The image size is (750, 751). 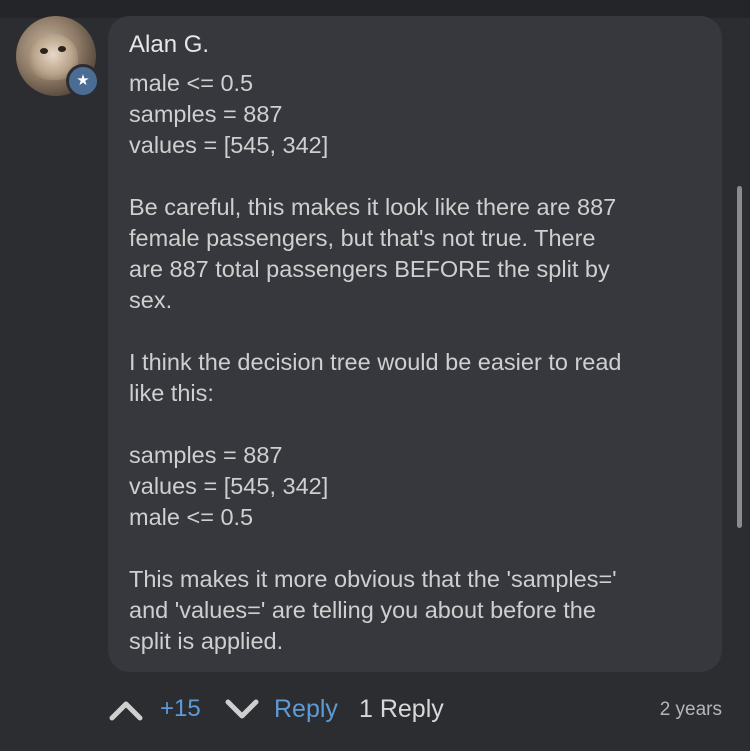 What do you see at coordinates (739, 357) in the screenshot?
I see `scrollbar` at bounding box center [739, 357].